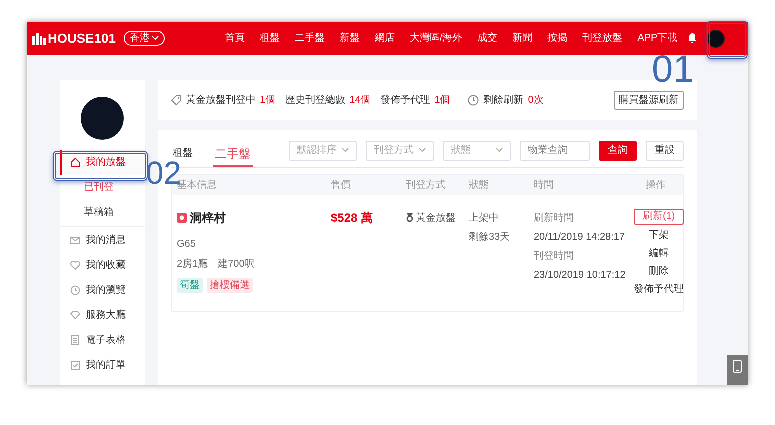 This screenshot has height=425, width=775. What do you see at coordinates (665, 150) in the screenshot?
I see `reset-button: 重設` at bounding box center [665, 150].